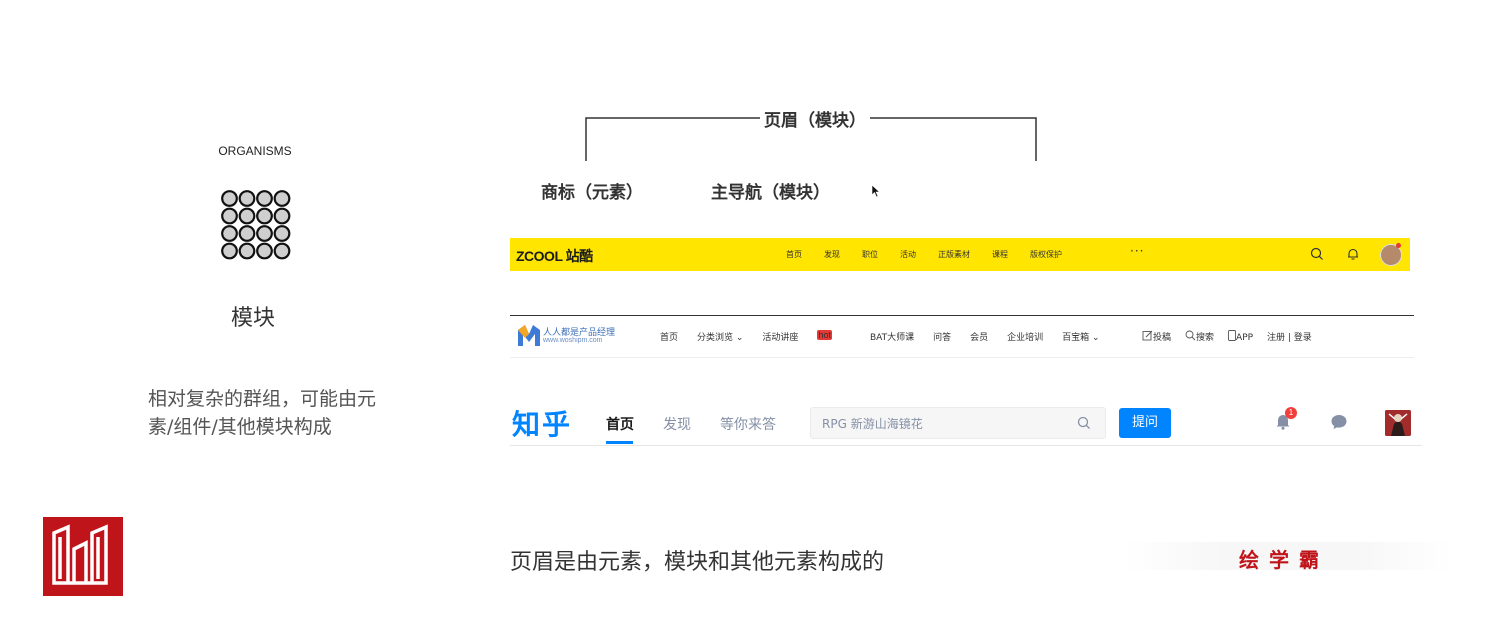 The height and width of the screenshot is (626, 1500). I want to click on woshipm-site-url: www.woshipm.com, so click(573, 340).